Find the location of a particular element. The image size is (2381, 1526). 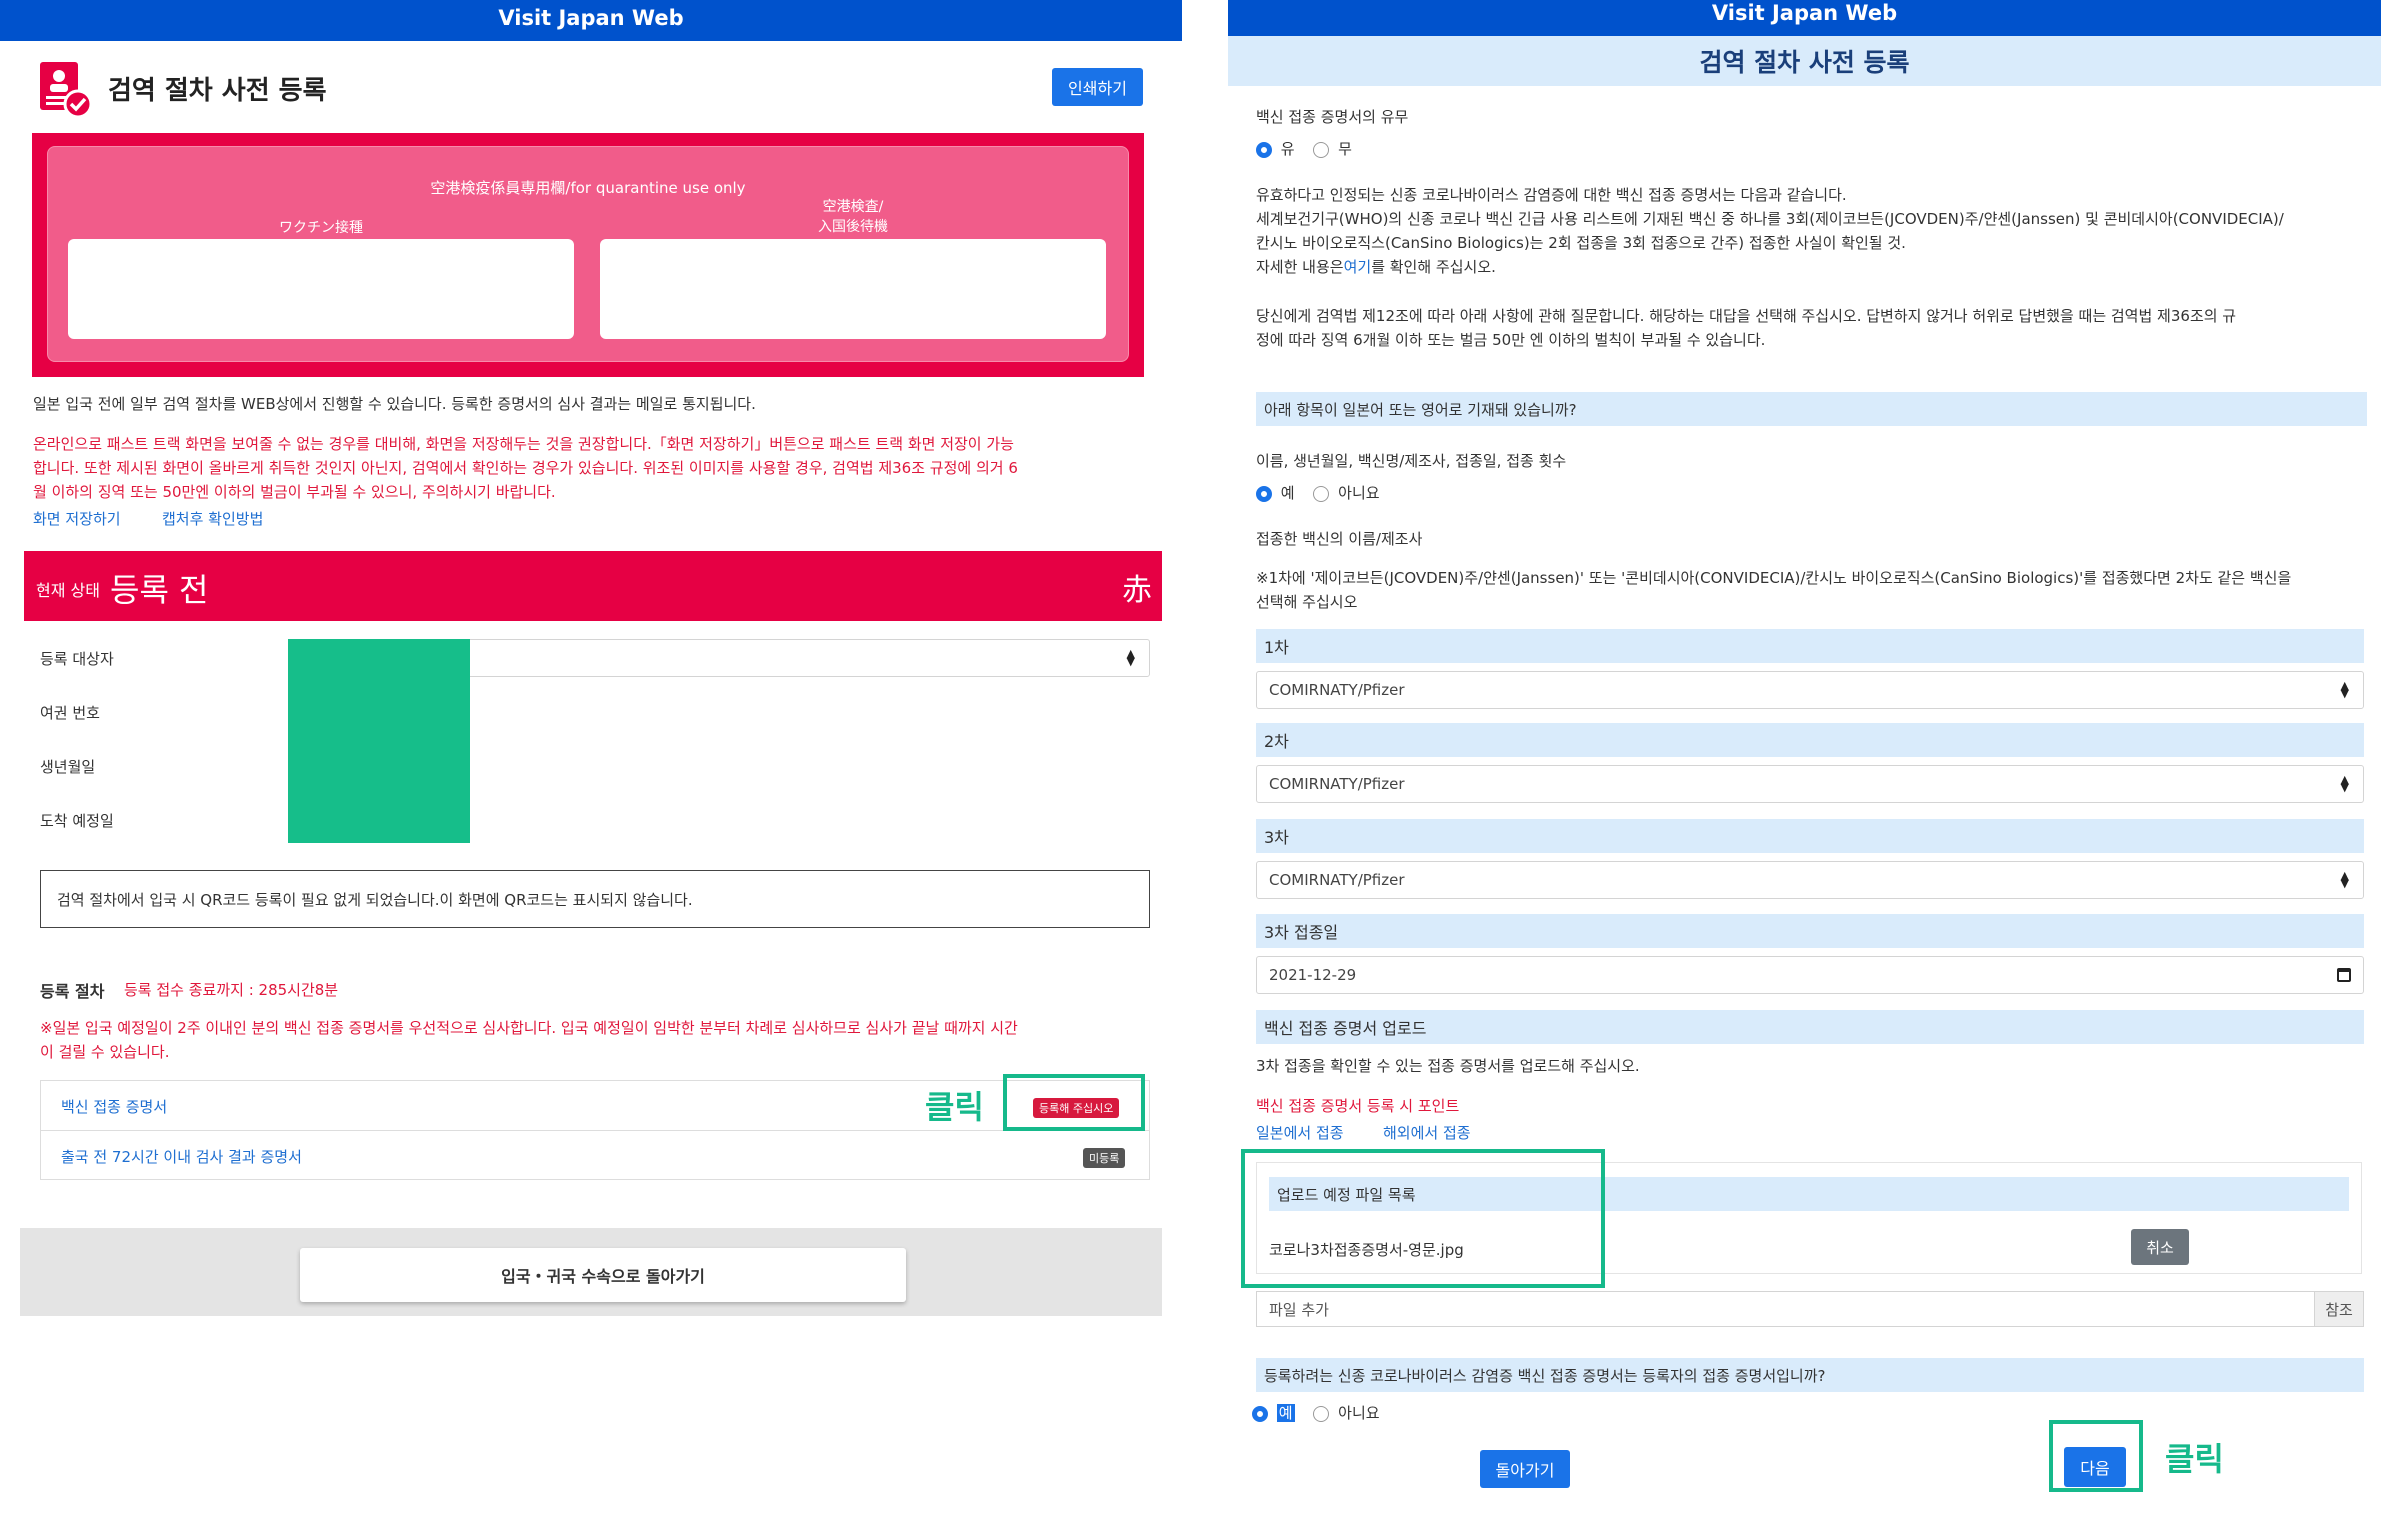

cert-exists-options: 유 무 is located at coordinates (1304, 148).